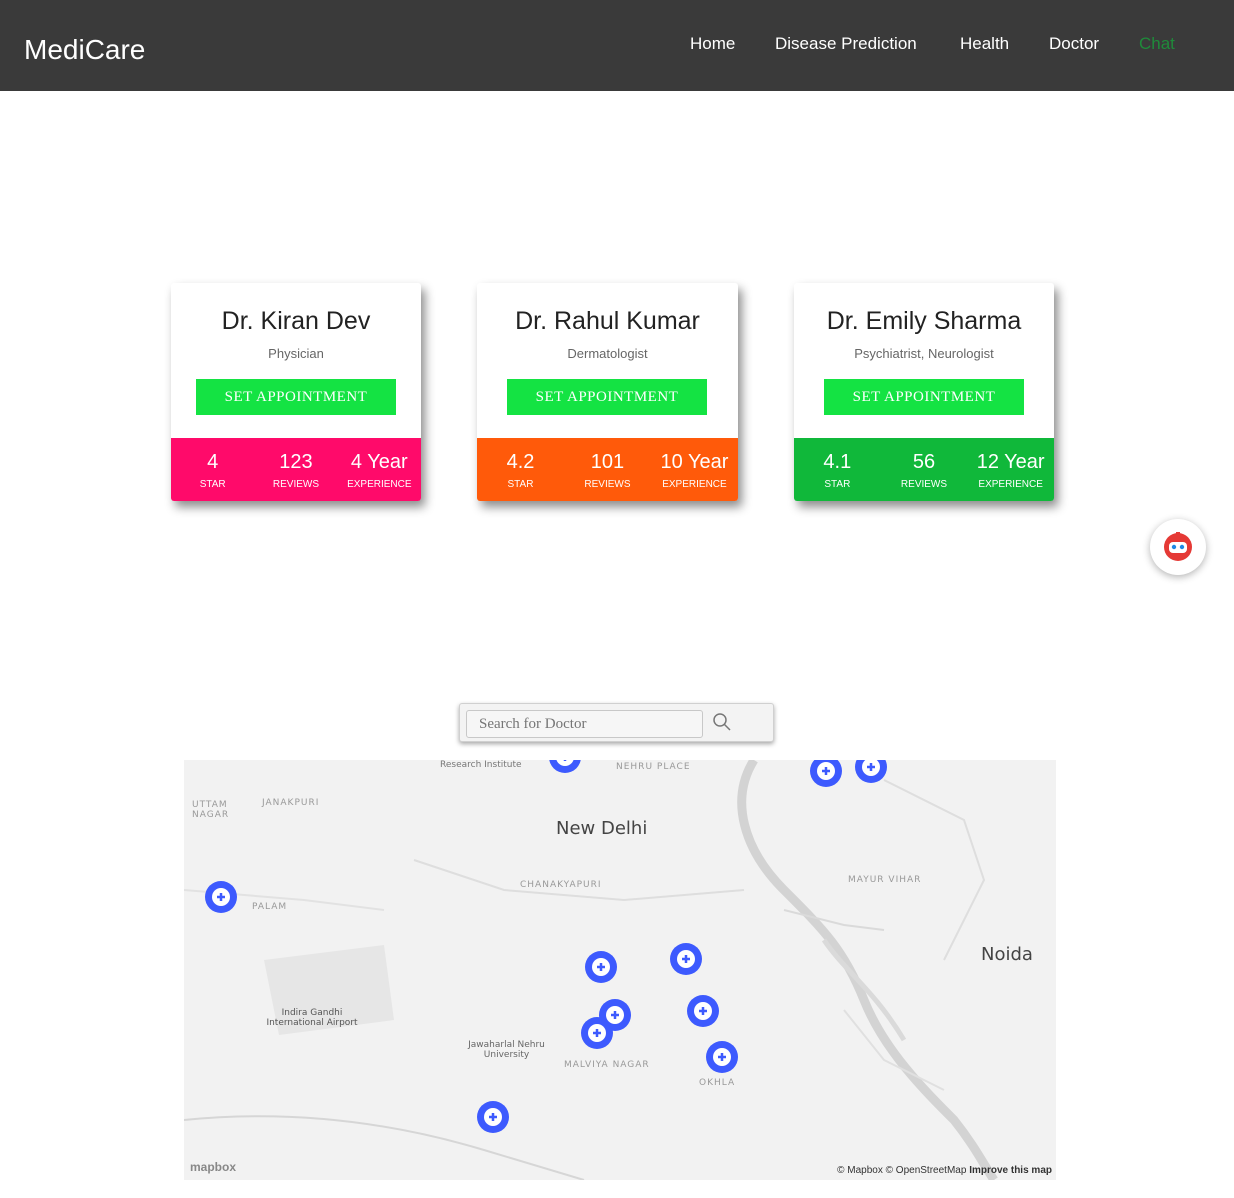 The image size is (1234, 1198). I want to click on nav-chat: Chat, so click(1157, 44).